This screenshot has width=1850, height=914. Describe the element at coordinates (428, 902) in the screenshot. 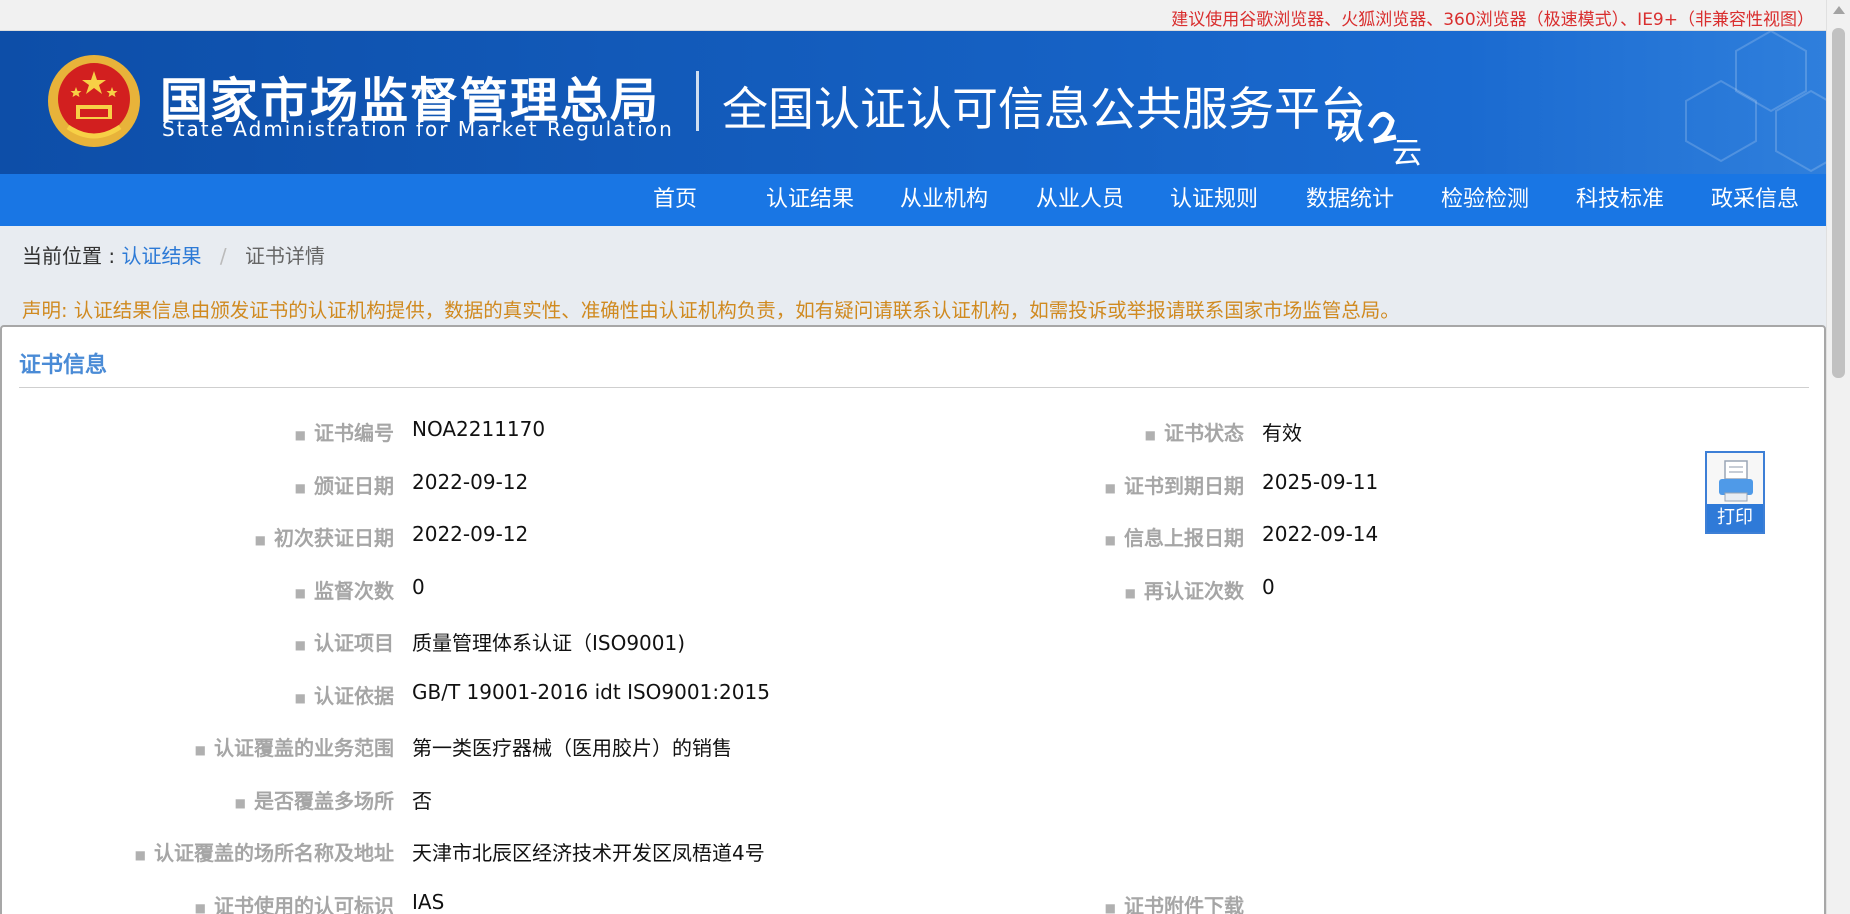

I see `value-accreditation-mark: IAS` at that location.